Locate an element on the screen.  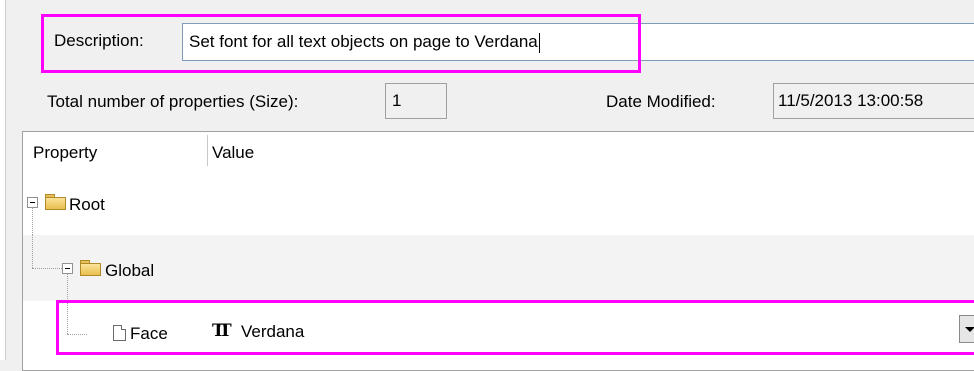
column-header-property: Property is located at coordinates (65, 153).